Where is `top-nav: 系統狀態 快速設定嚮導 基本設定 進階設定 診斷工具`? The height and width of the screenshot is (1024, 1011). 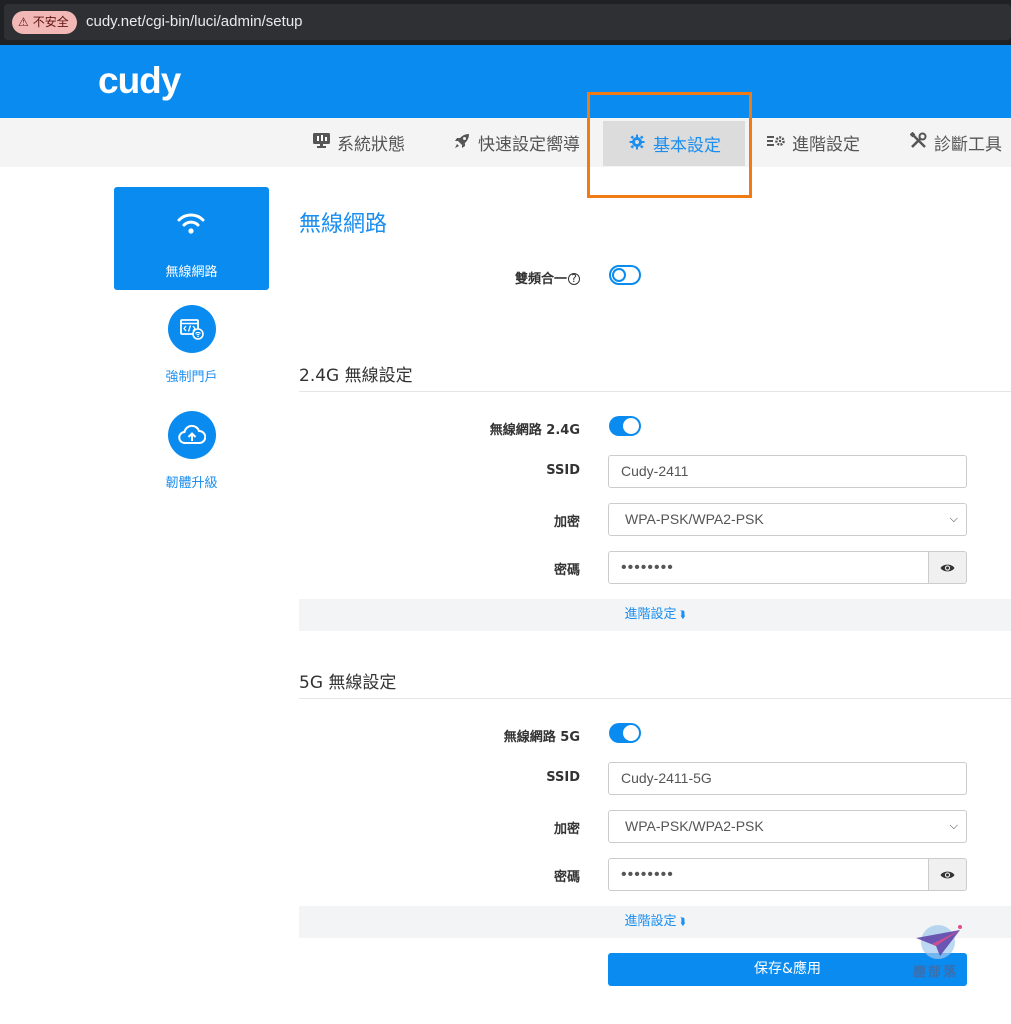
top-nav: 系統狀態 快速設定嚮導 基本設定 進階設定 診斷工具 is located at coordinates (505, 142).